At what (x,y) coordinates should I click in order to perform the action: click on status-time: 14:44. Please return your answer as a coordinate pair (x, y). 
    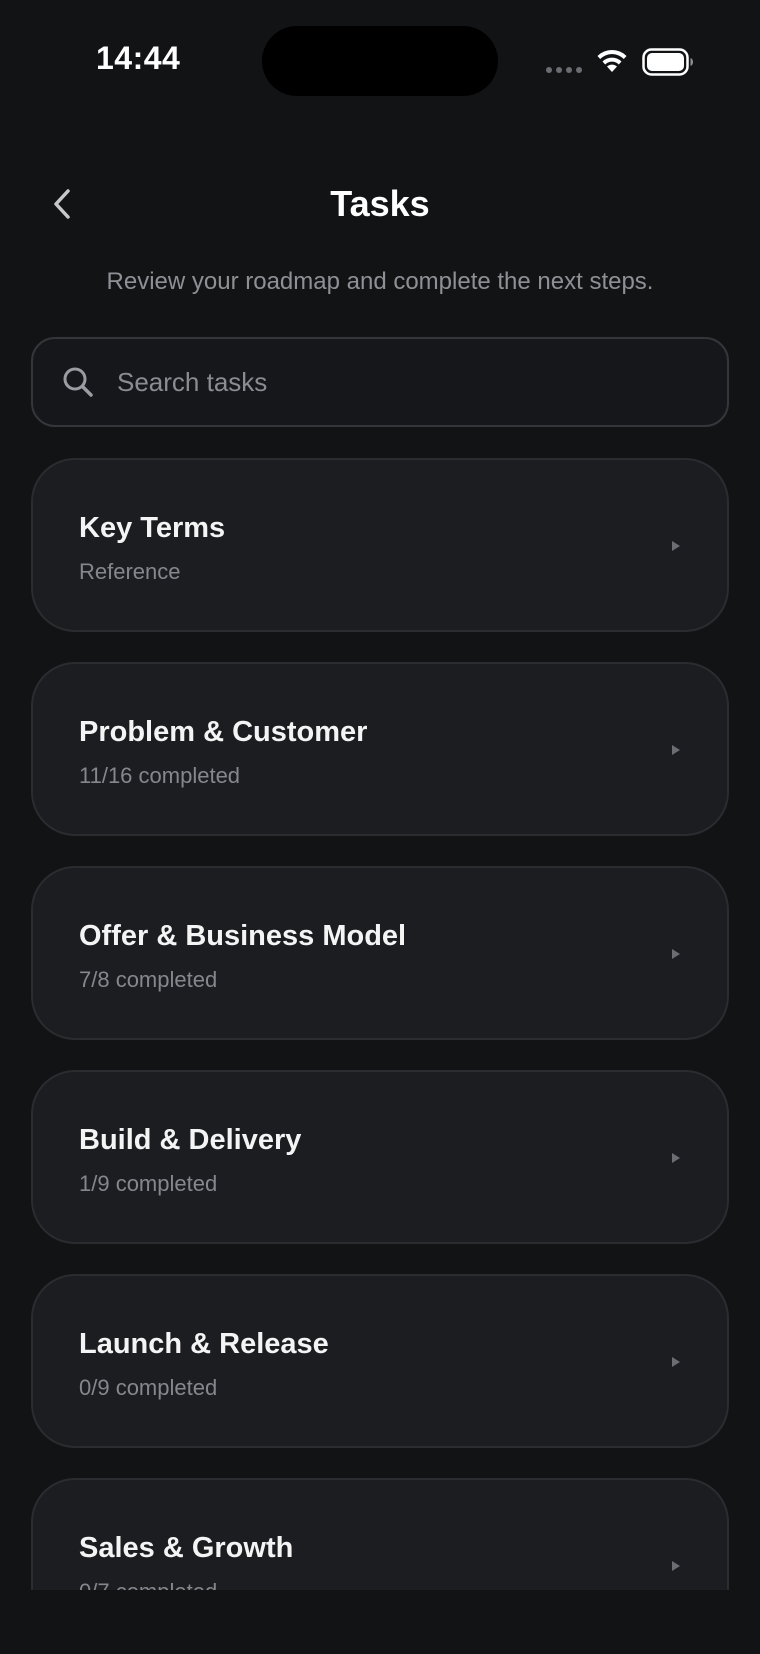
    Looking at the image, I should click on (138, 58).